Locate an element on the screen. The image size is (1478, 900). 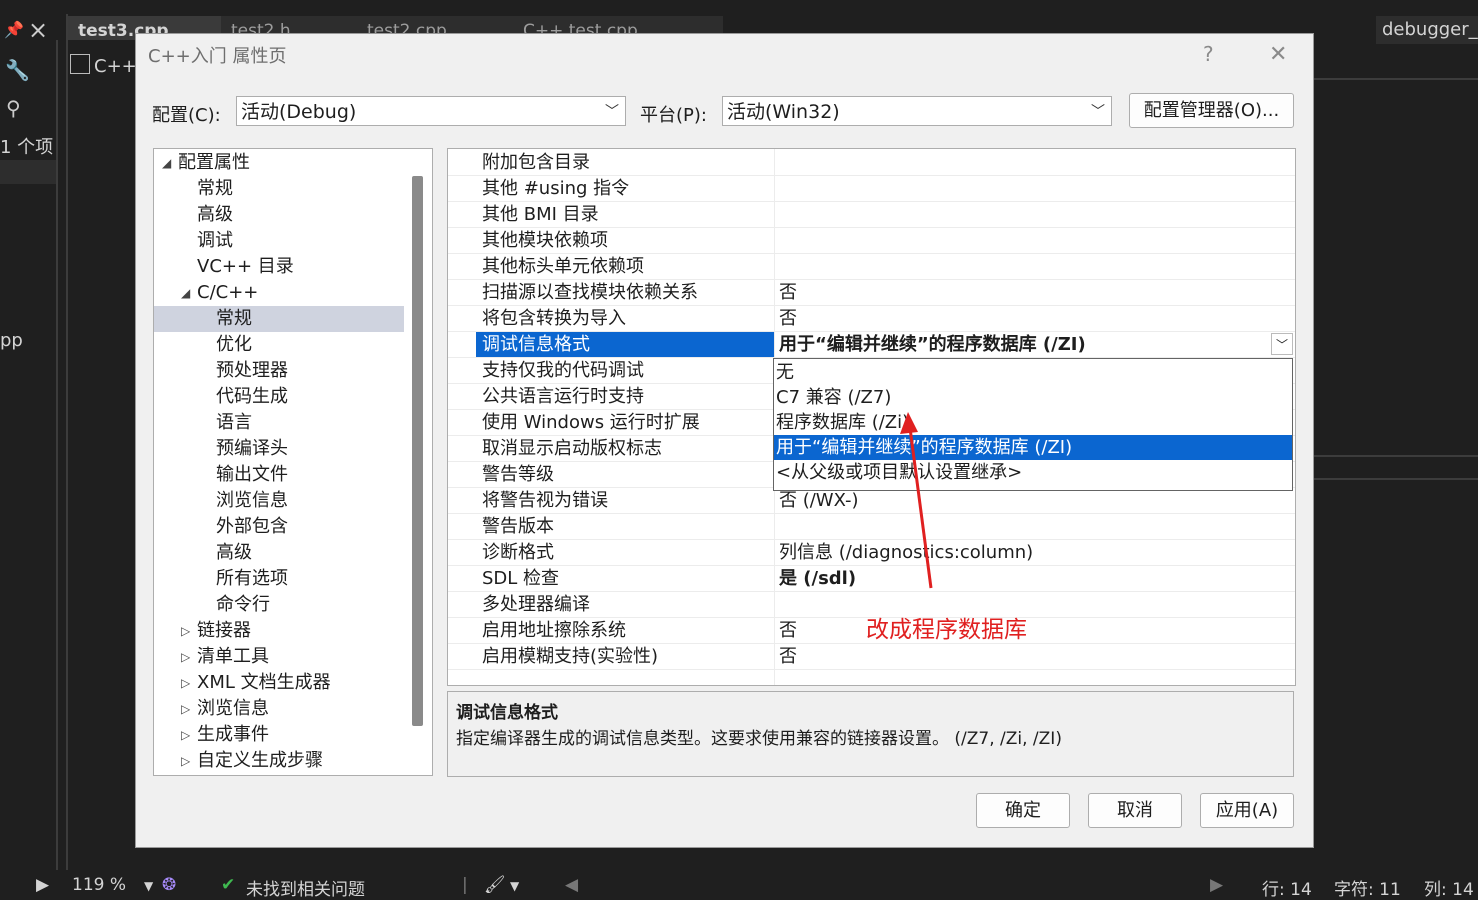
annotation-text: 改成程序数据库 is located at coordinates (946, 630).